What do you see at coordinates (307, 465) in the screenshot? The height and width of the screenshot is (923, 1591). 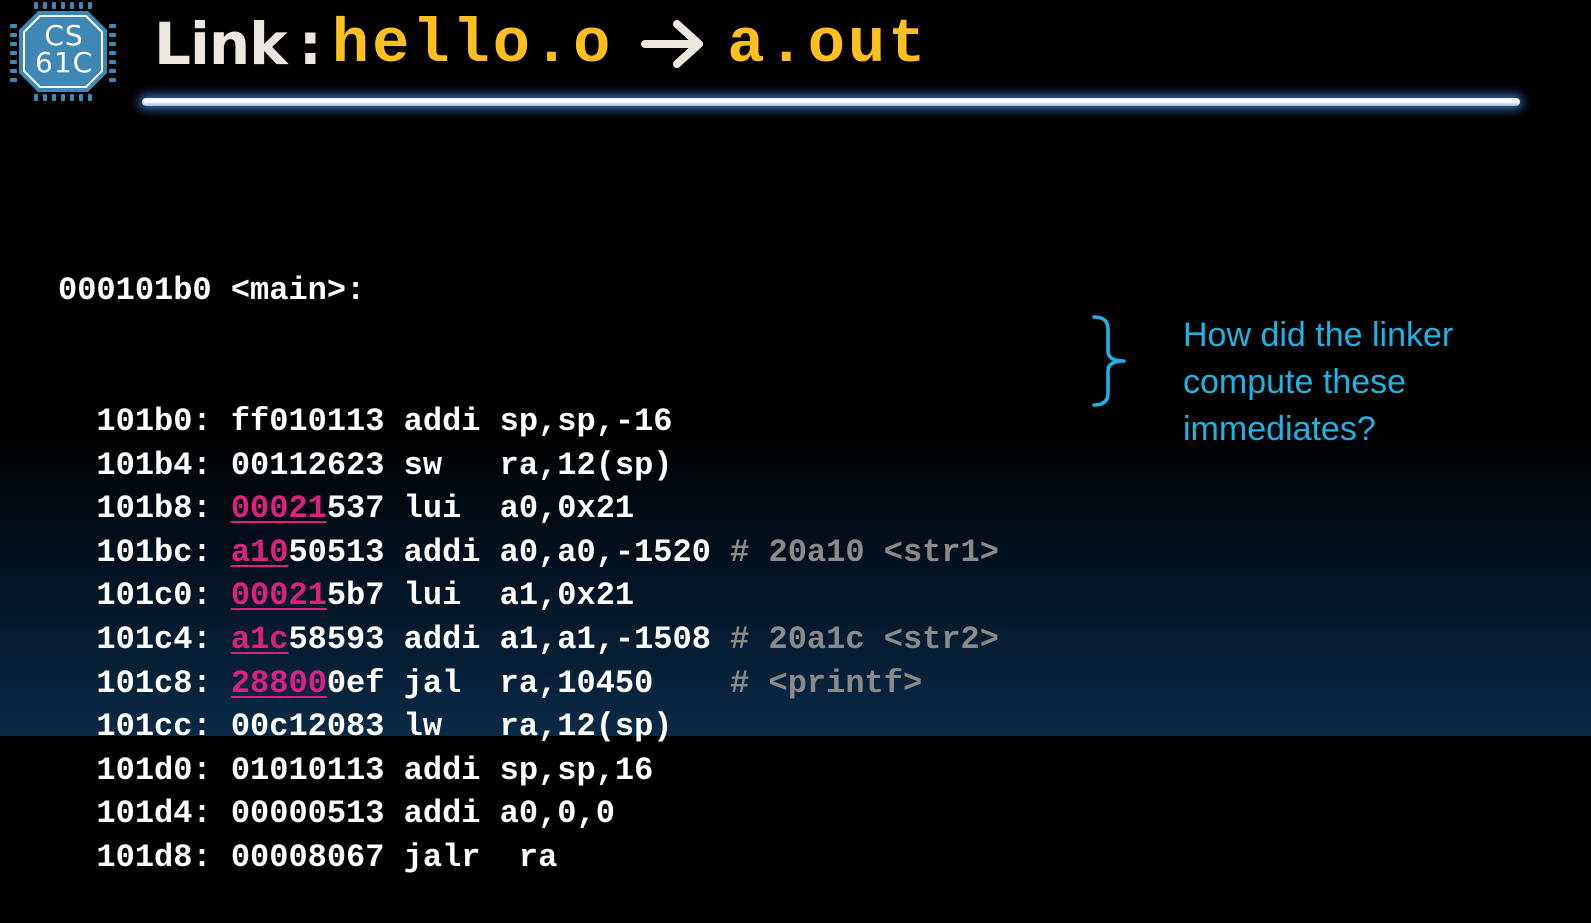 I see `machine-code: 00112623` at bounding box center [307, 465].